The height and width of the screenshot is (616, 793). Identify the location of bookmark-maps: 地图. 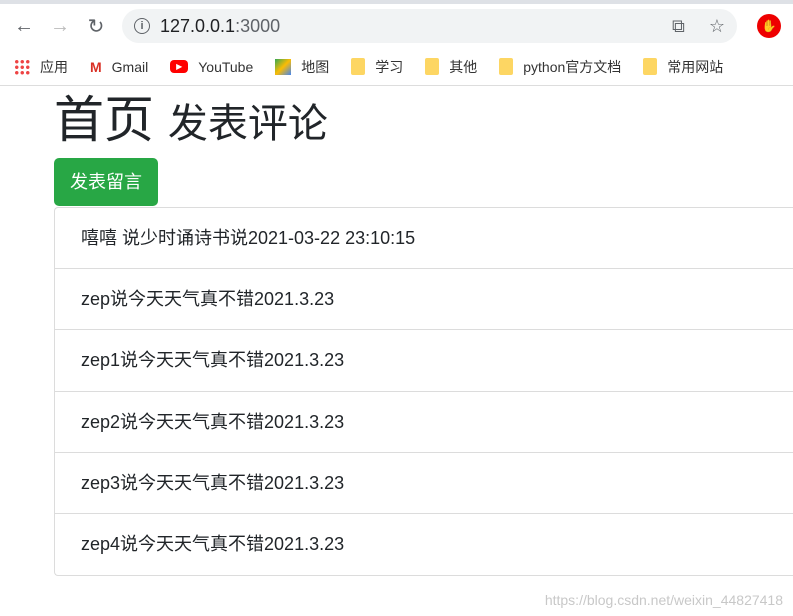
(302, 67).